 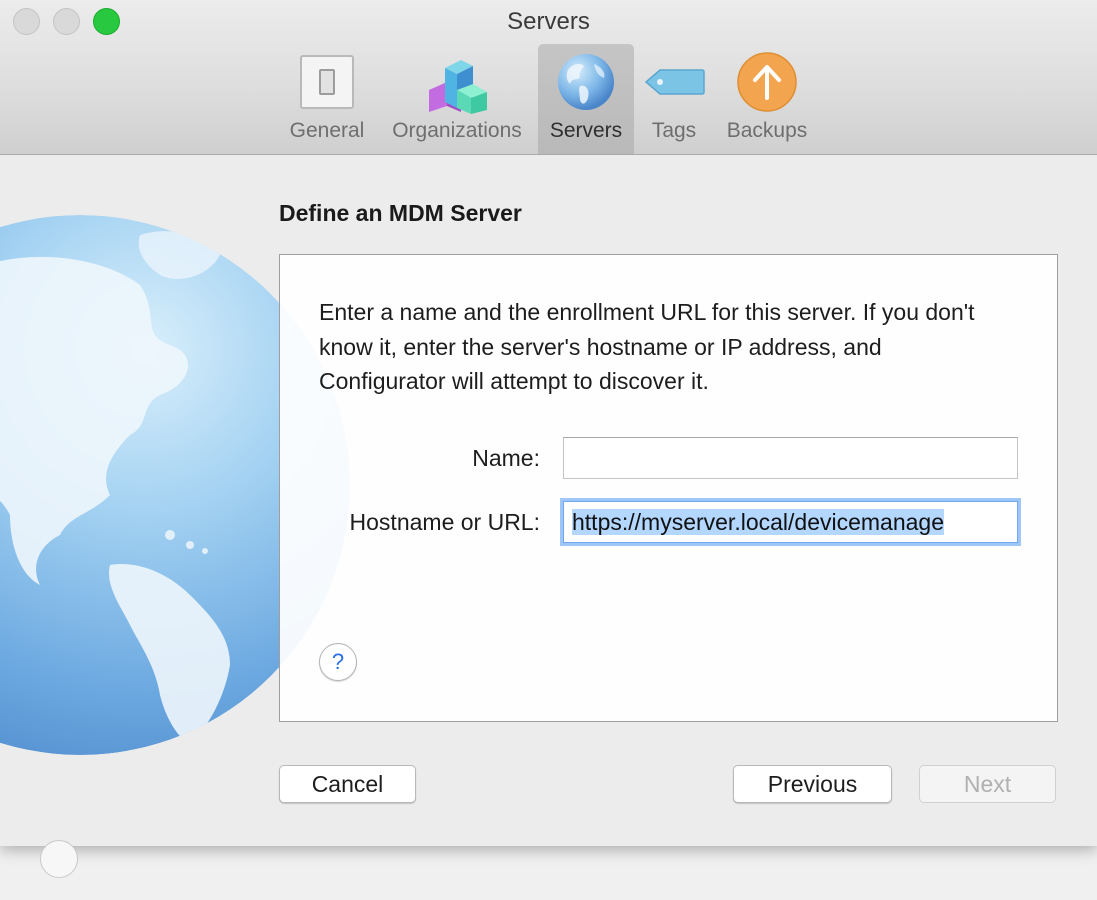 I want to click on hostname-label: Hostname or URL:, so click(x=444, y=522).